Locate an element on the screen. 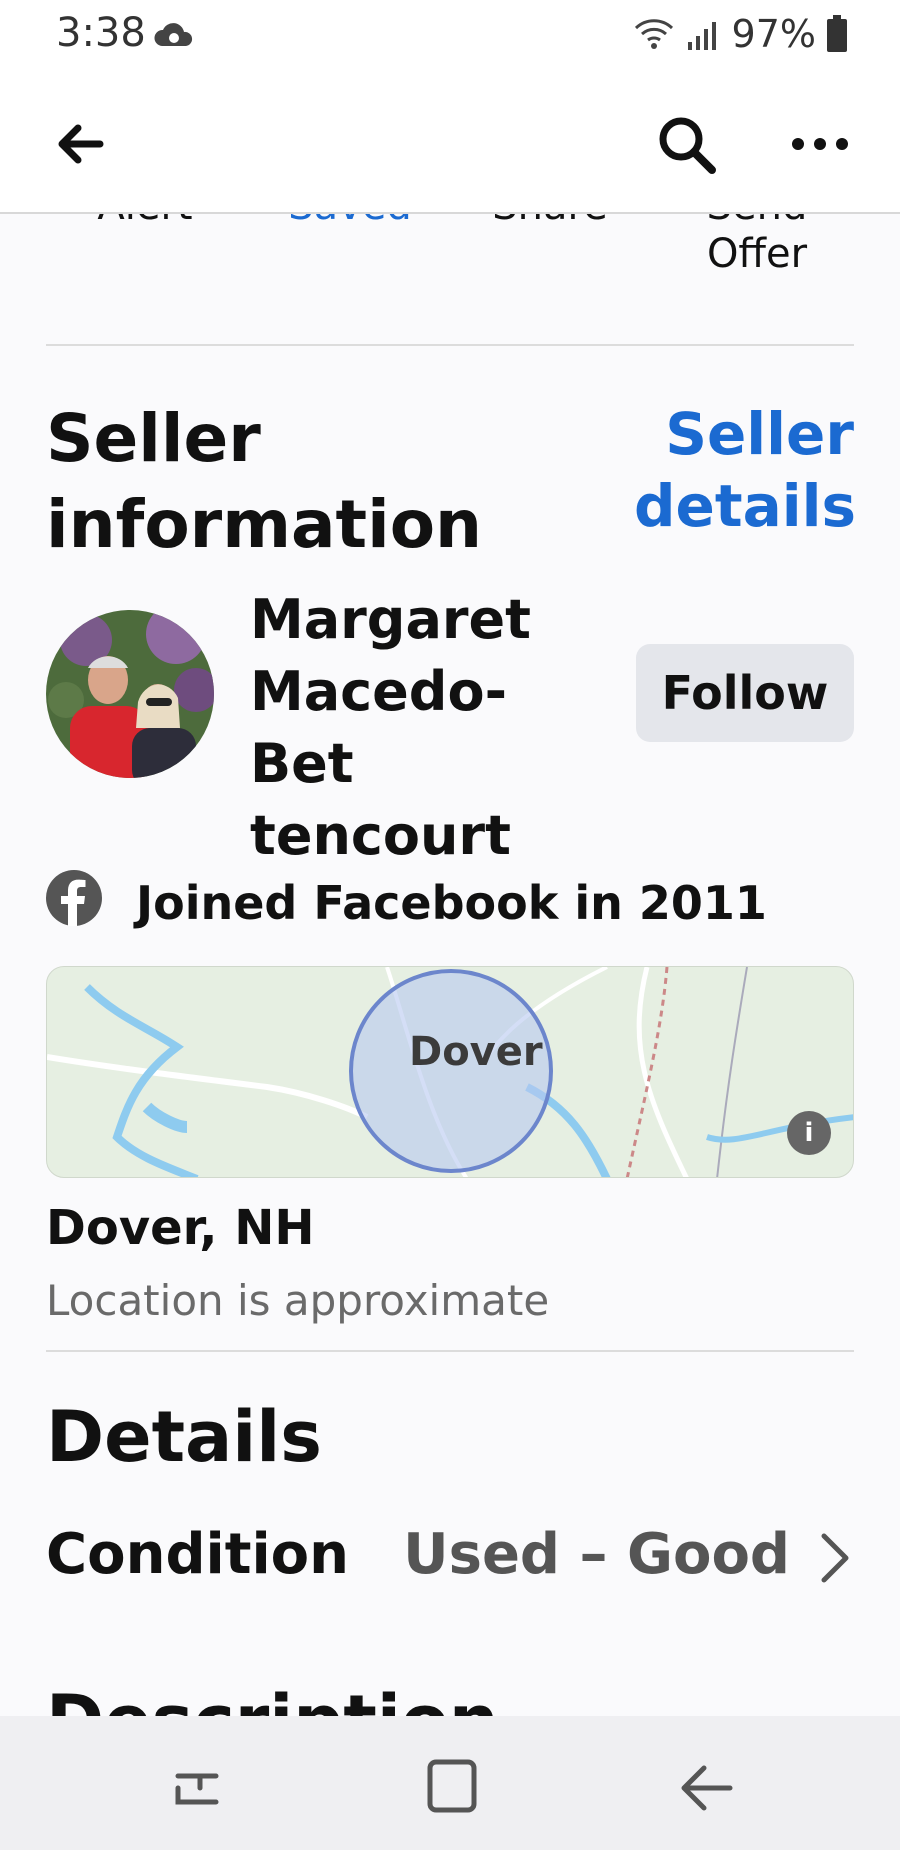  battery-percent: 97% is located at coordinates (773, 34).